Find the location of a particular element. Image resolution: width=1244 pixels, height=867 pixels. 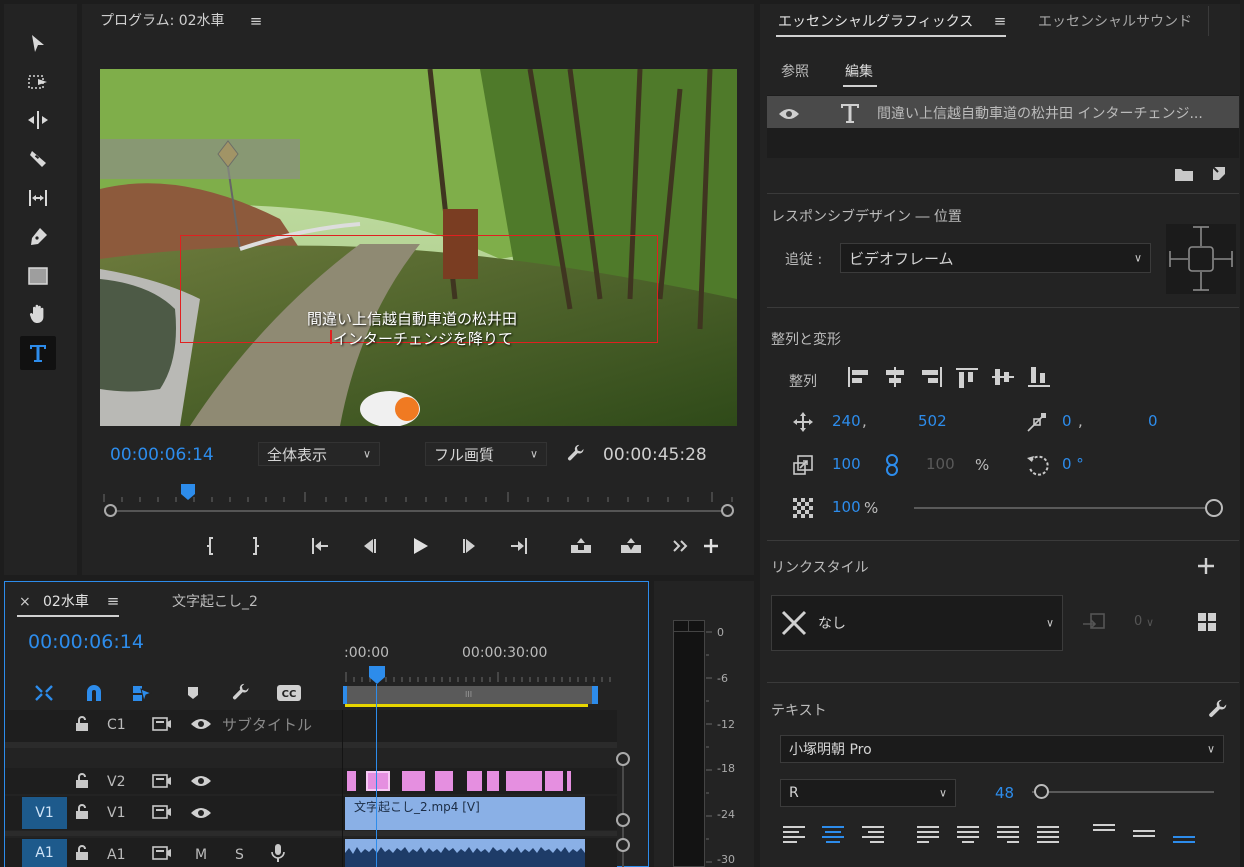

add-style-button is located at coordinates (1206, 568).